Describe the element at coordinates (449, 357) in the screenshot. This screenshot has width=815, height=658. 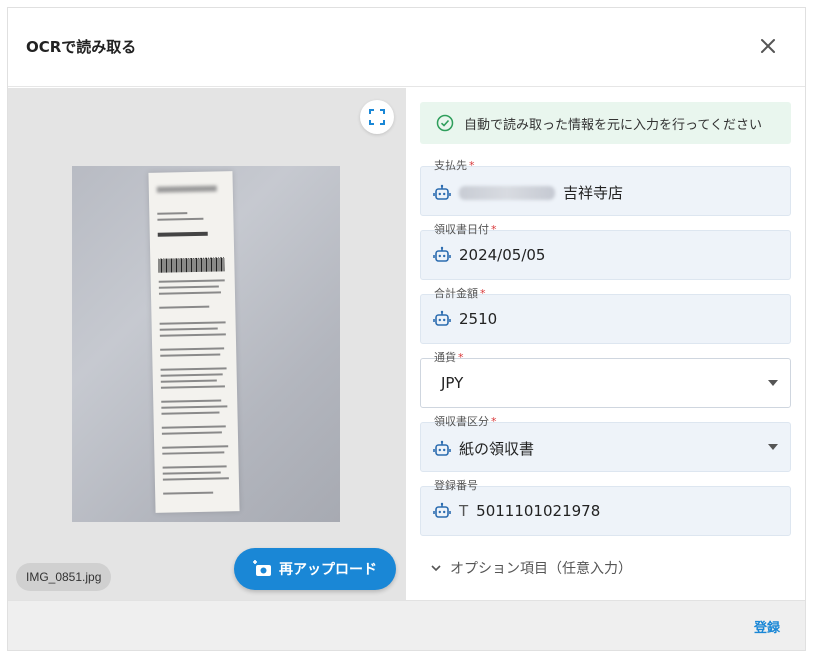
I see `currency-label: 通貨 *` at that location.